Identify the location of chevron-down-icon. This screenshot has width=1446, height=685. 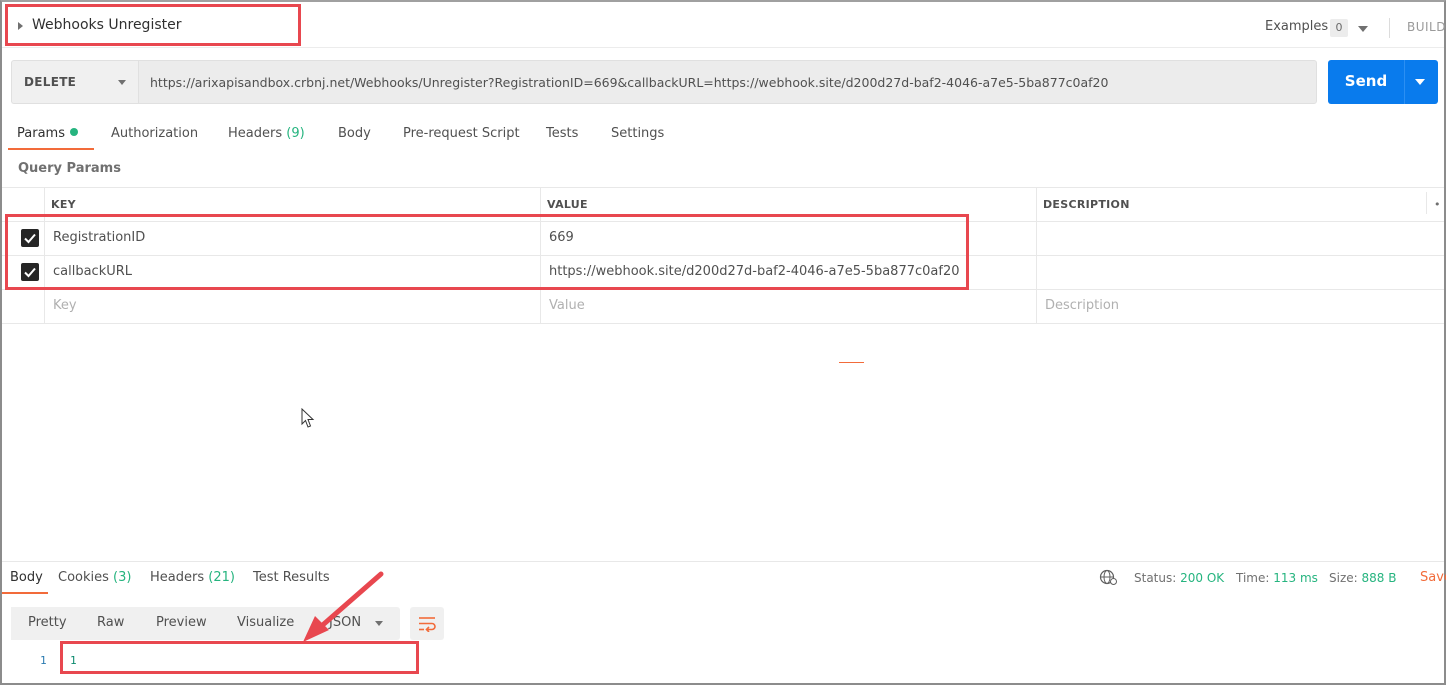
(122, 82).